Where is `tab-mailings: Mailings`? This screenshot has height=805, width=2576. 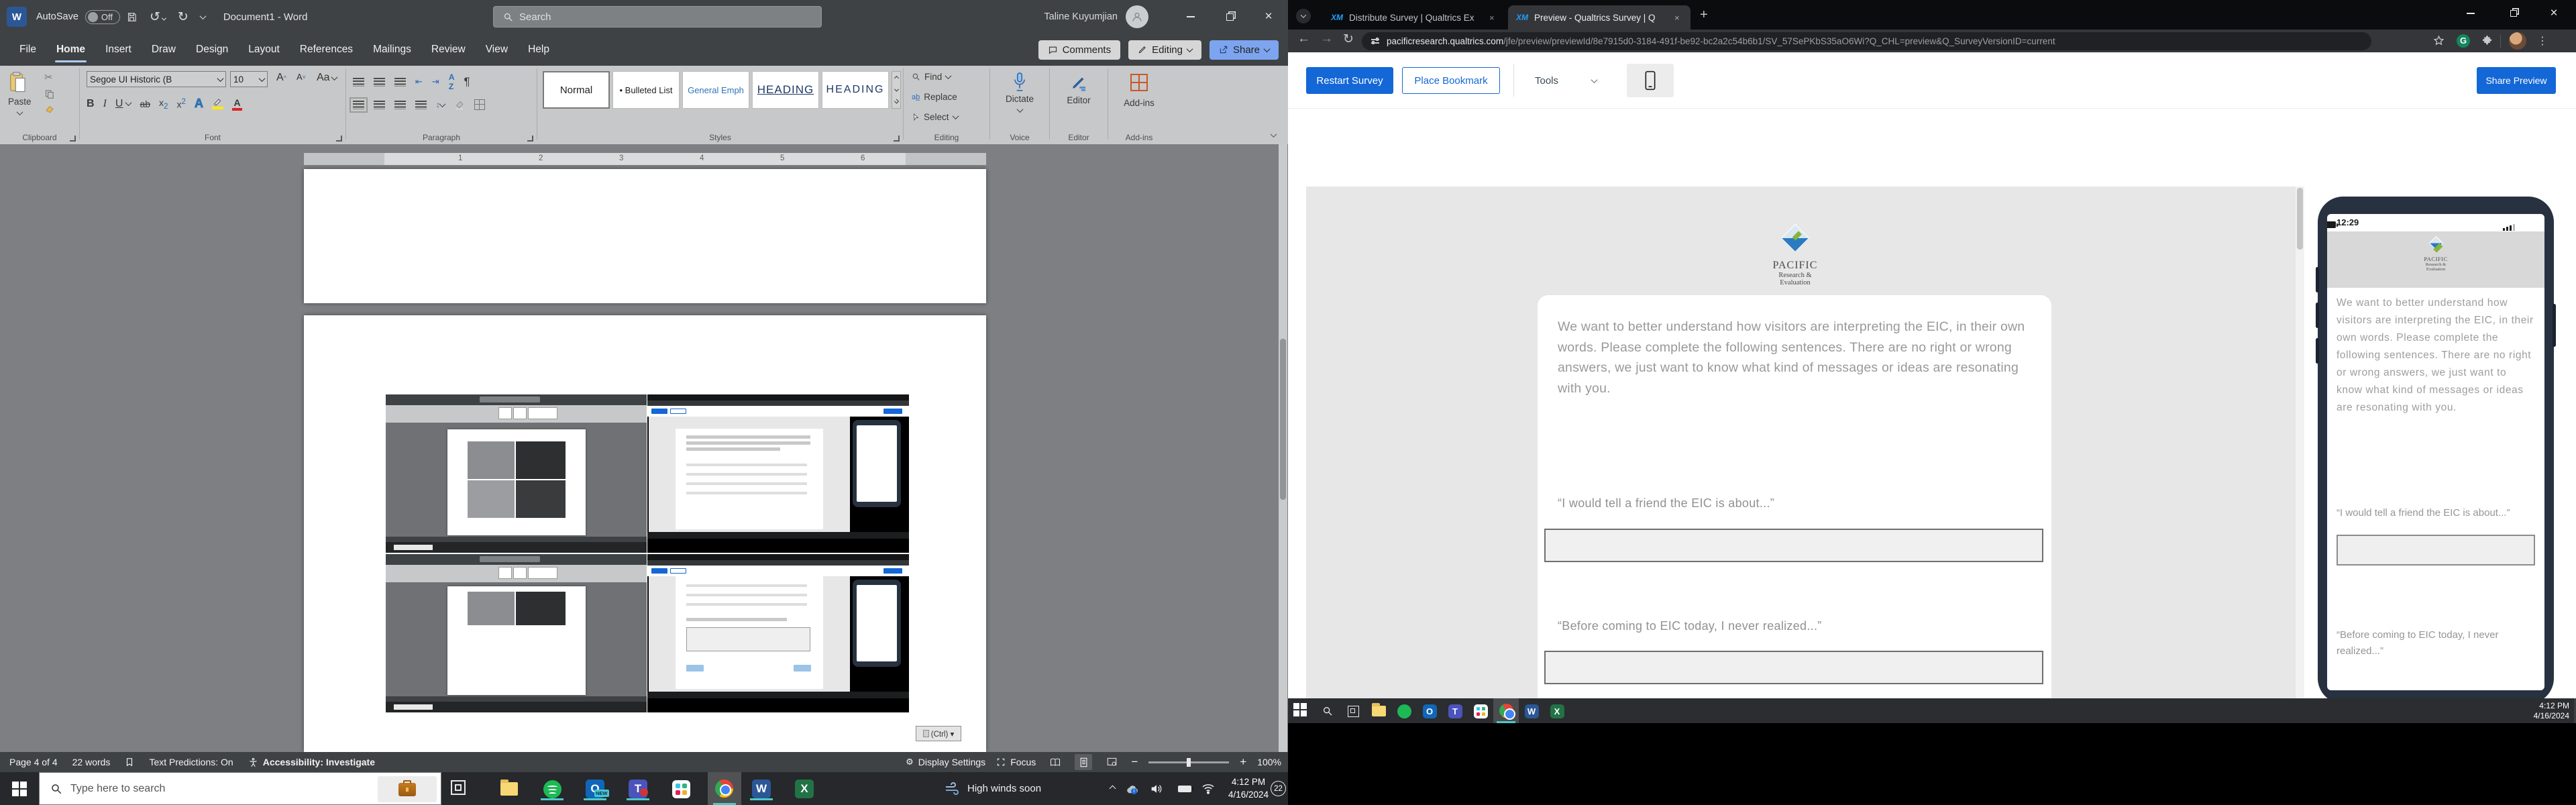 tab-mailings: Mailings is located at coordinates (392, 50).